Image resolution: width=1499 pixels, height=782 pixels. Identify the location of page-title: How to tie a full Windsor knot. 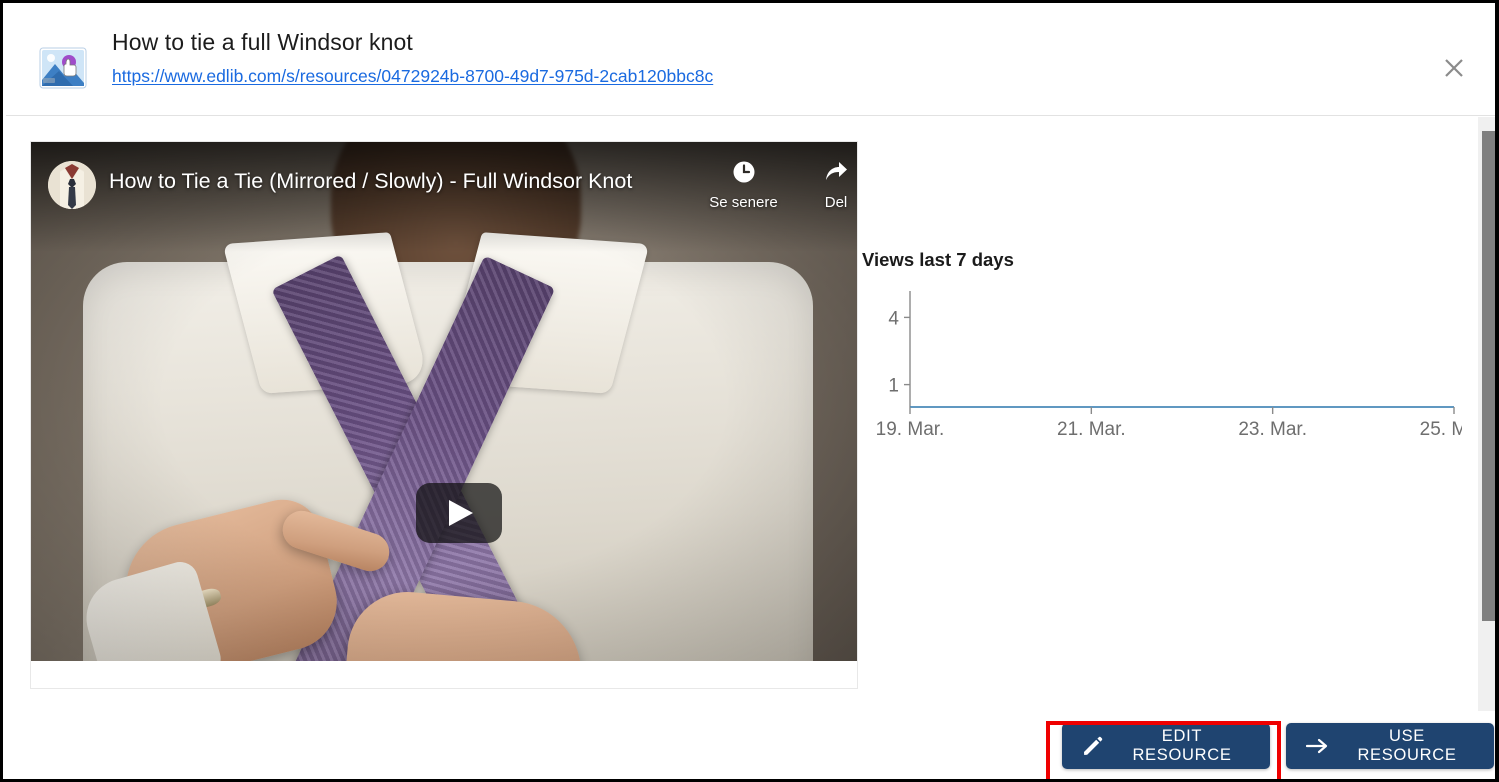
(262, 42).